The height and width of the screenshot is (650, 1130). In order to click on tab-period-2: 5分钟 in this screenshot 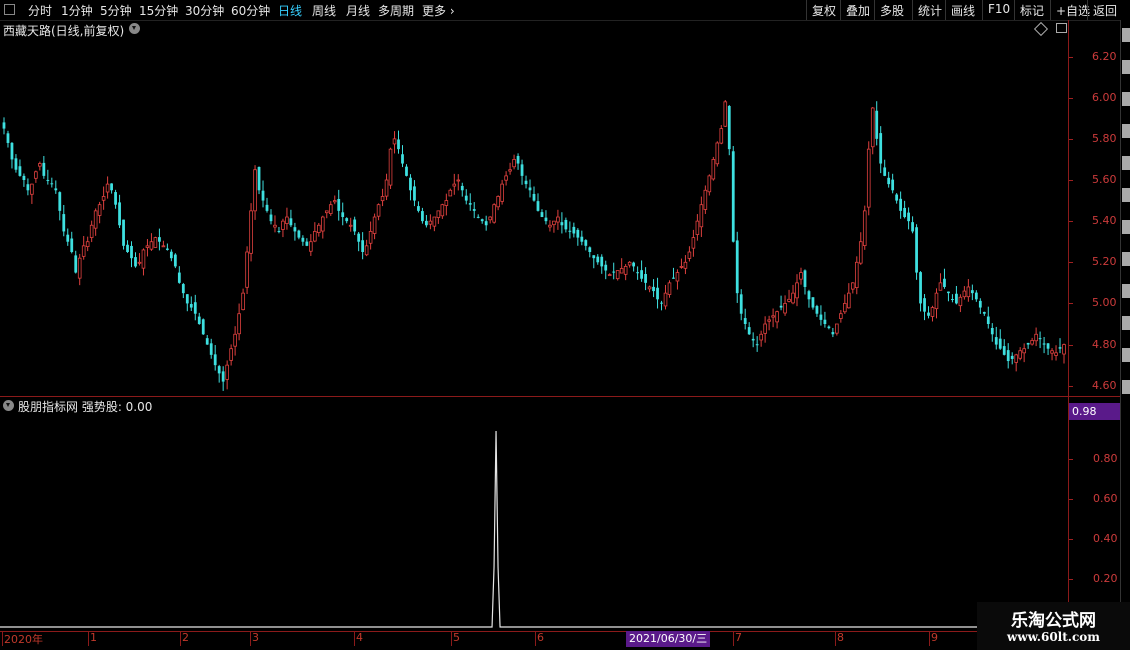, I will do `click(116, 10)`.